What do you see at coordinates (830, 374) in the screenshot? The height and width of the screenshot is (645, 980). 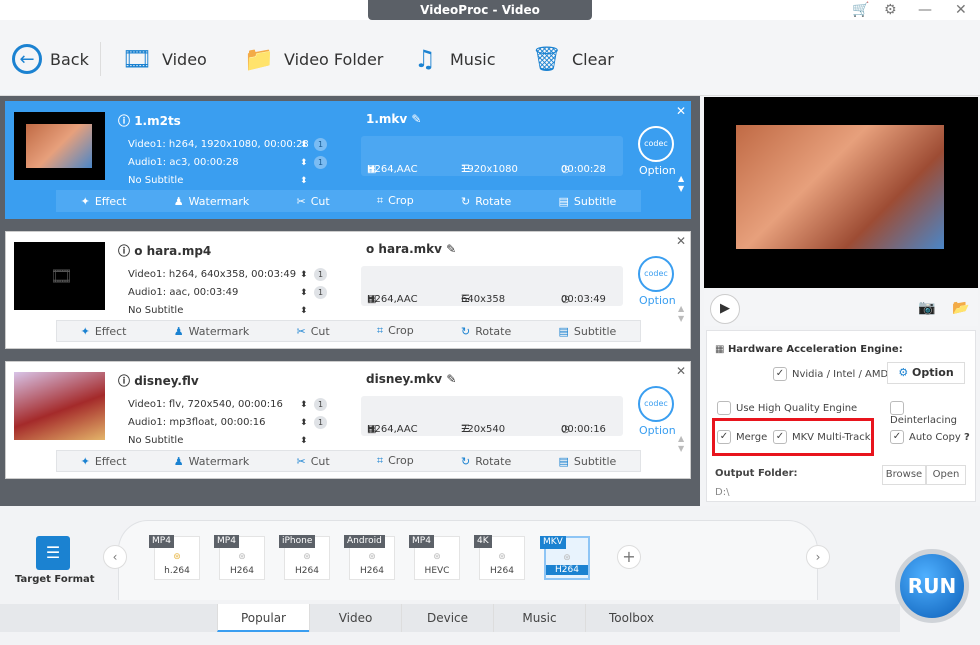 I see `hw-vendor-checkbox: ✓ Nvidia / Intel / AMD` at bounding box center [830, 374].